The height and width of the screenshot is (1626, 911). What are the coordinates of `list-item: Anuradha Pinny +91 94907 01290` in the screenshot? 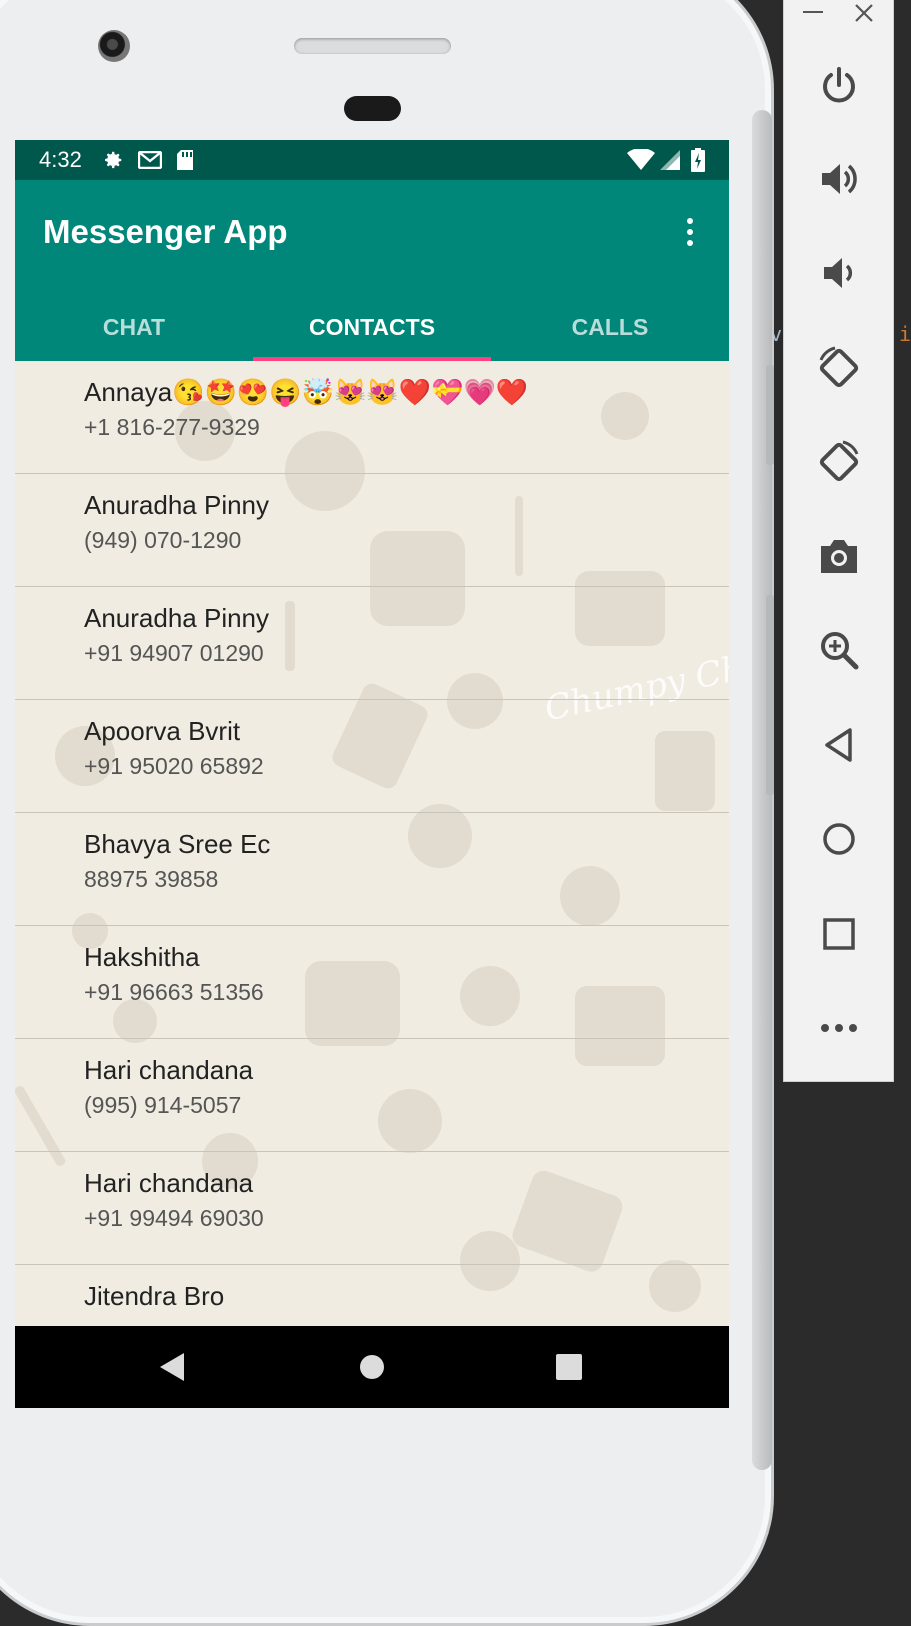 It's located at (372, 643).